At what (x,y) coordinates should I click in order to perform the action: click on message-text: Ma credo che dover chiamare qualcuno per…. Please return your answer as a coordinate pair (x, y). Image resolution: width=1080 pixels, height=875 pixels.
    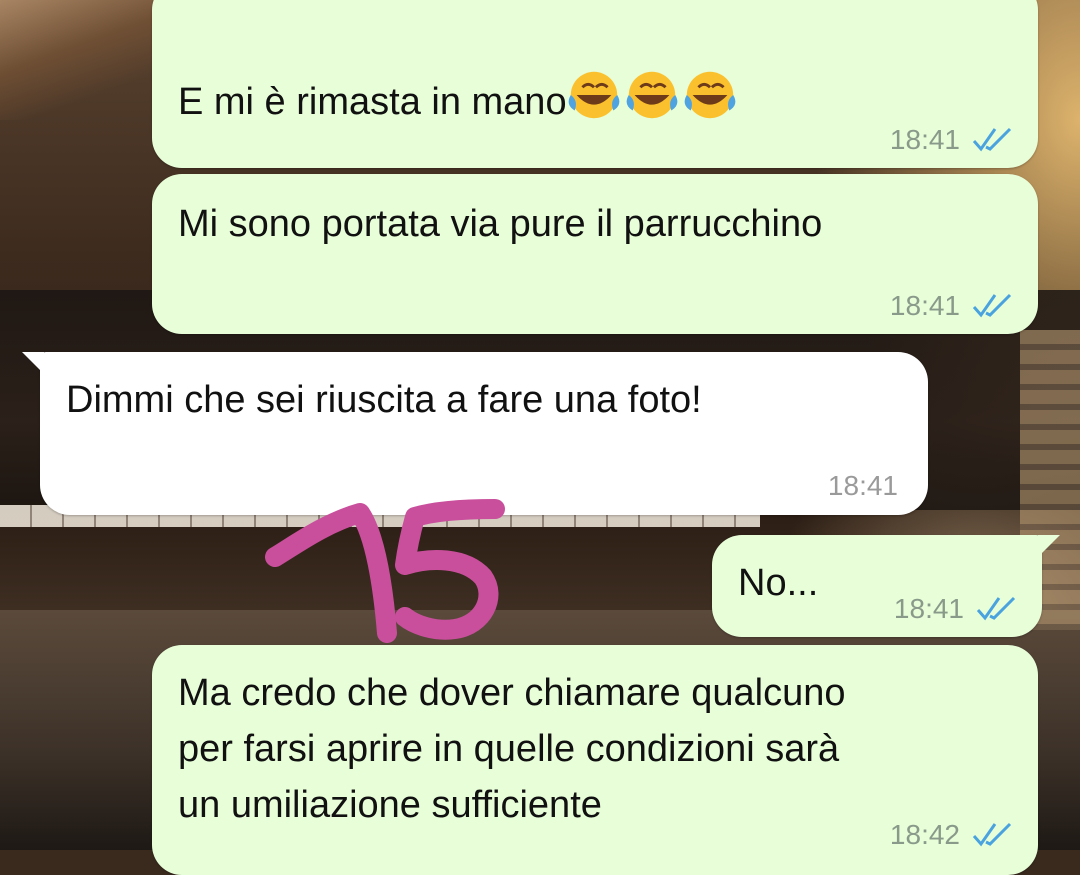
    Looking at the image, I should click on (512, 749).